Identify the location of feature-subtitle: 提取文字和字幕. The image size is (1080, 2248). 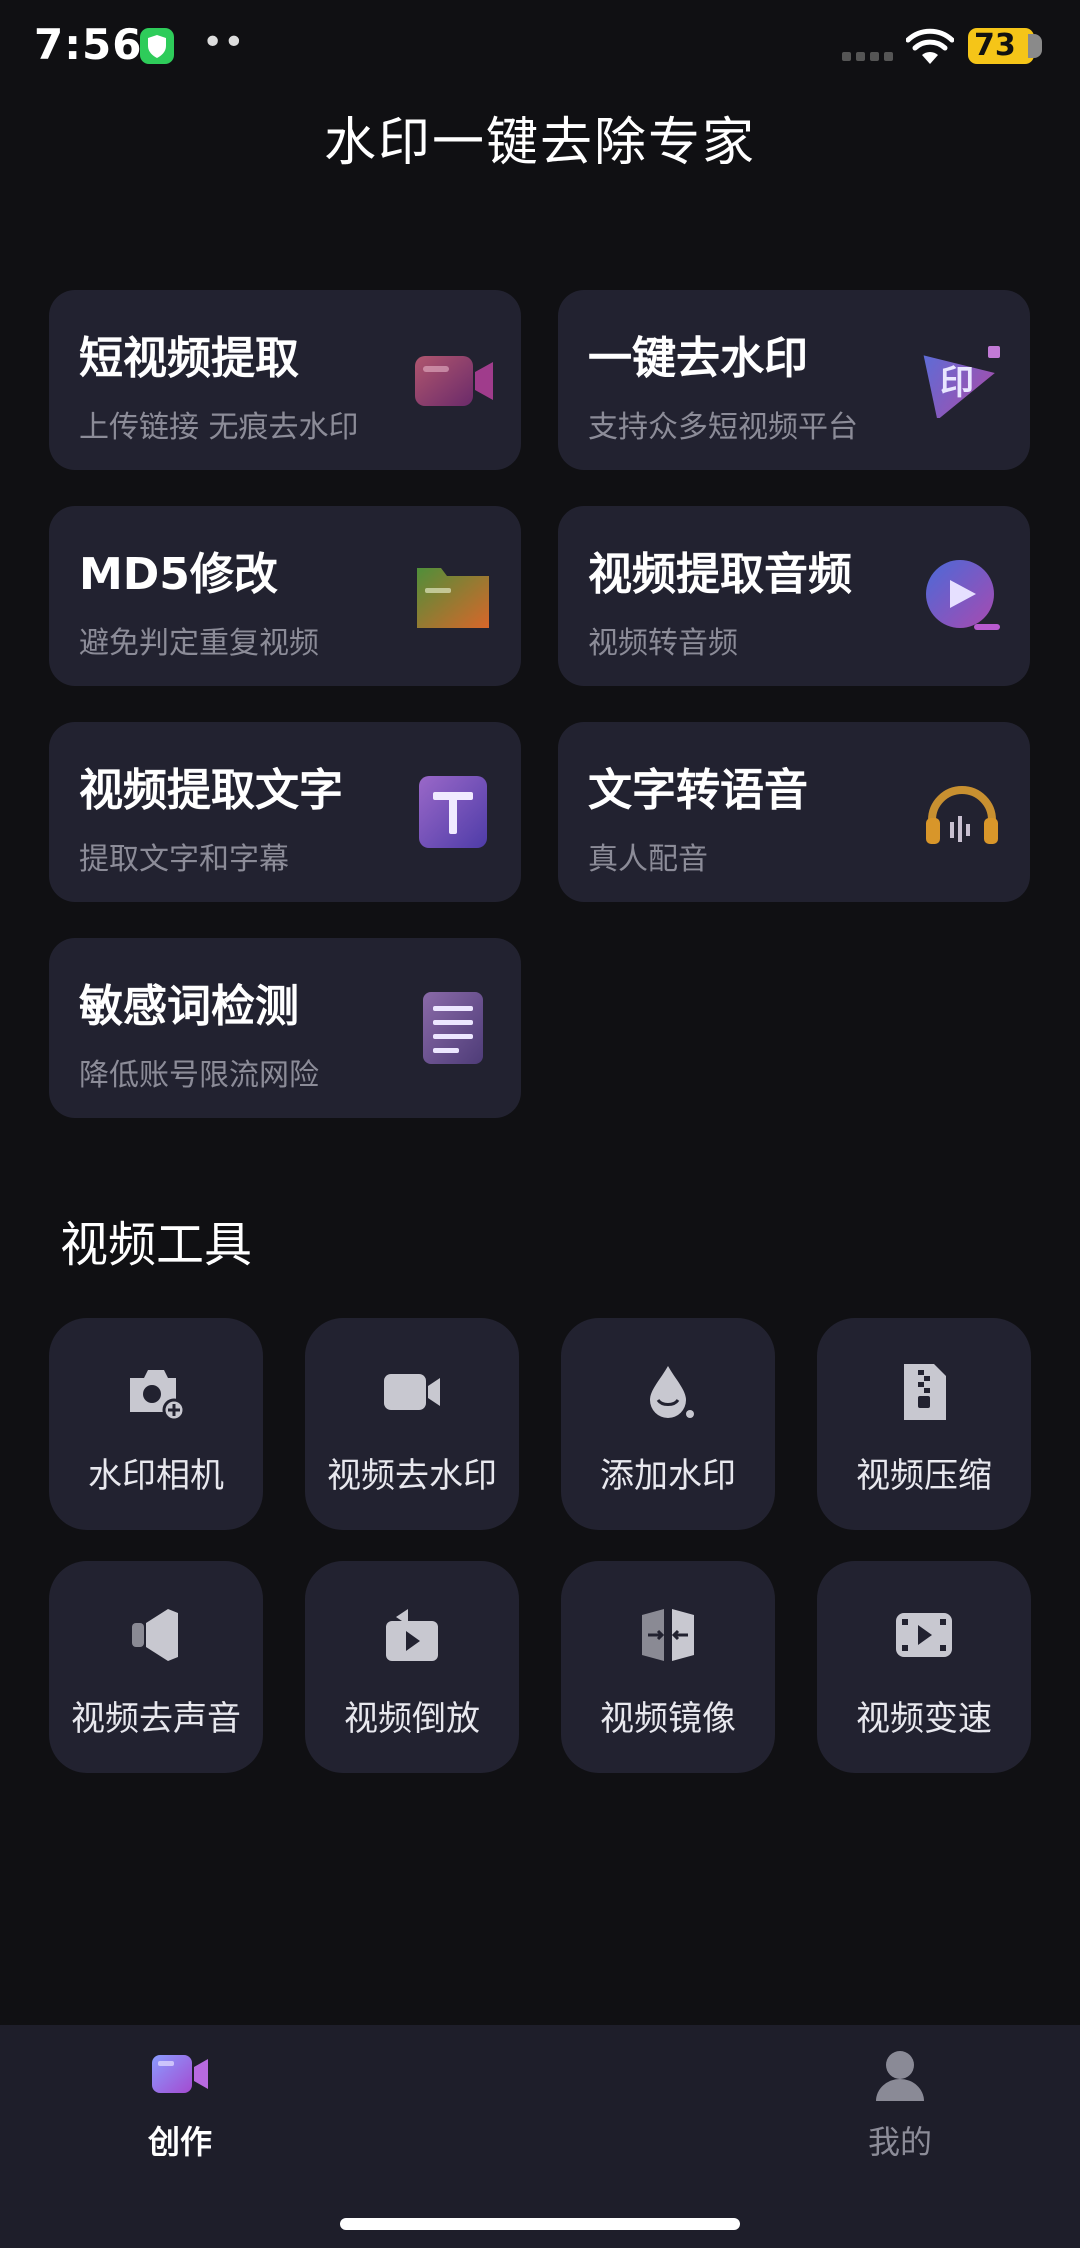
(184, 859).